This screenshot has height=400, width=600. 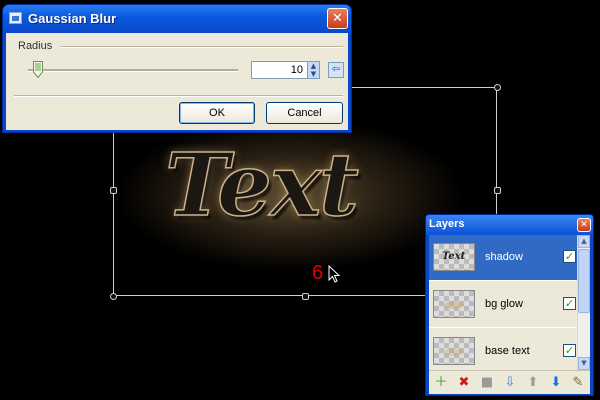 What do you see at coordinates (584, 241) in the screenshot?
I see `scroll-up-icon: ▲` at bounding box center [584, 241].